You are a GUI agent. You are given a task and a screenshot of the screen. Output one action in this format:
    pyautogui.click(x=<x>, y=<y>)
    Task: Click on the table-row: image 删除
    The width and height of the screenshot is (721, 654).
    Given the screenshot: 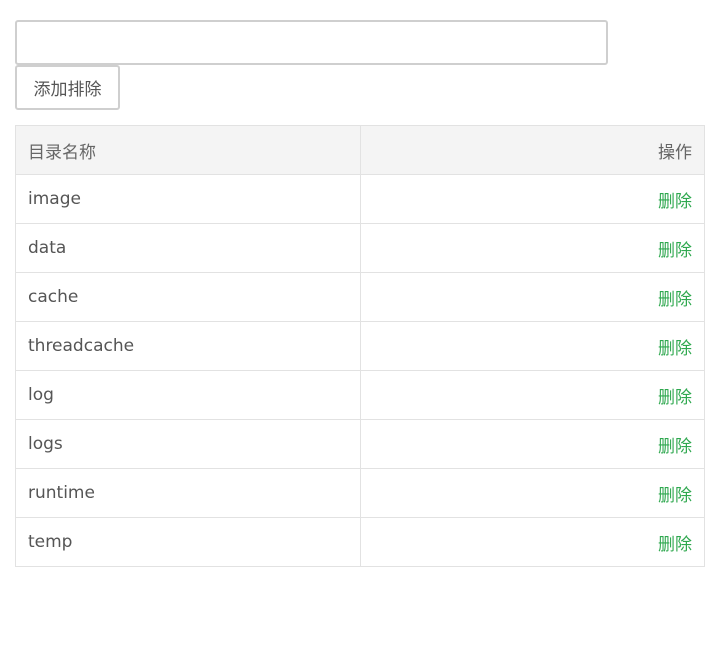 What is the action you would take?
    pyautogui.click(x=360, y=199)
    